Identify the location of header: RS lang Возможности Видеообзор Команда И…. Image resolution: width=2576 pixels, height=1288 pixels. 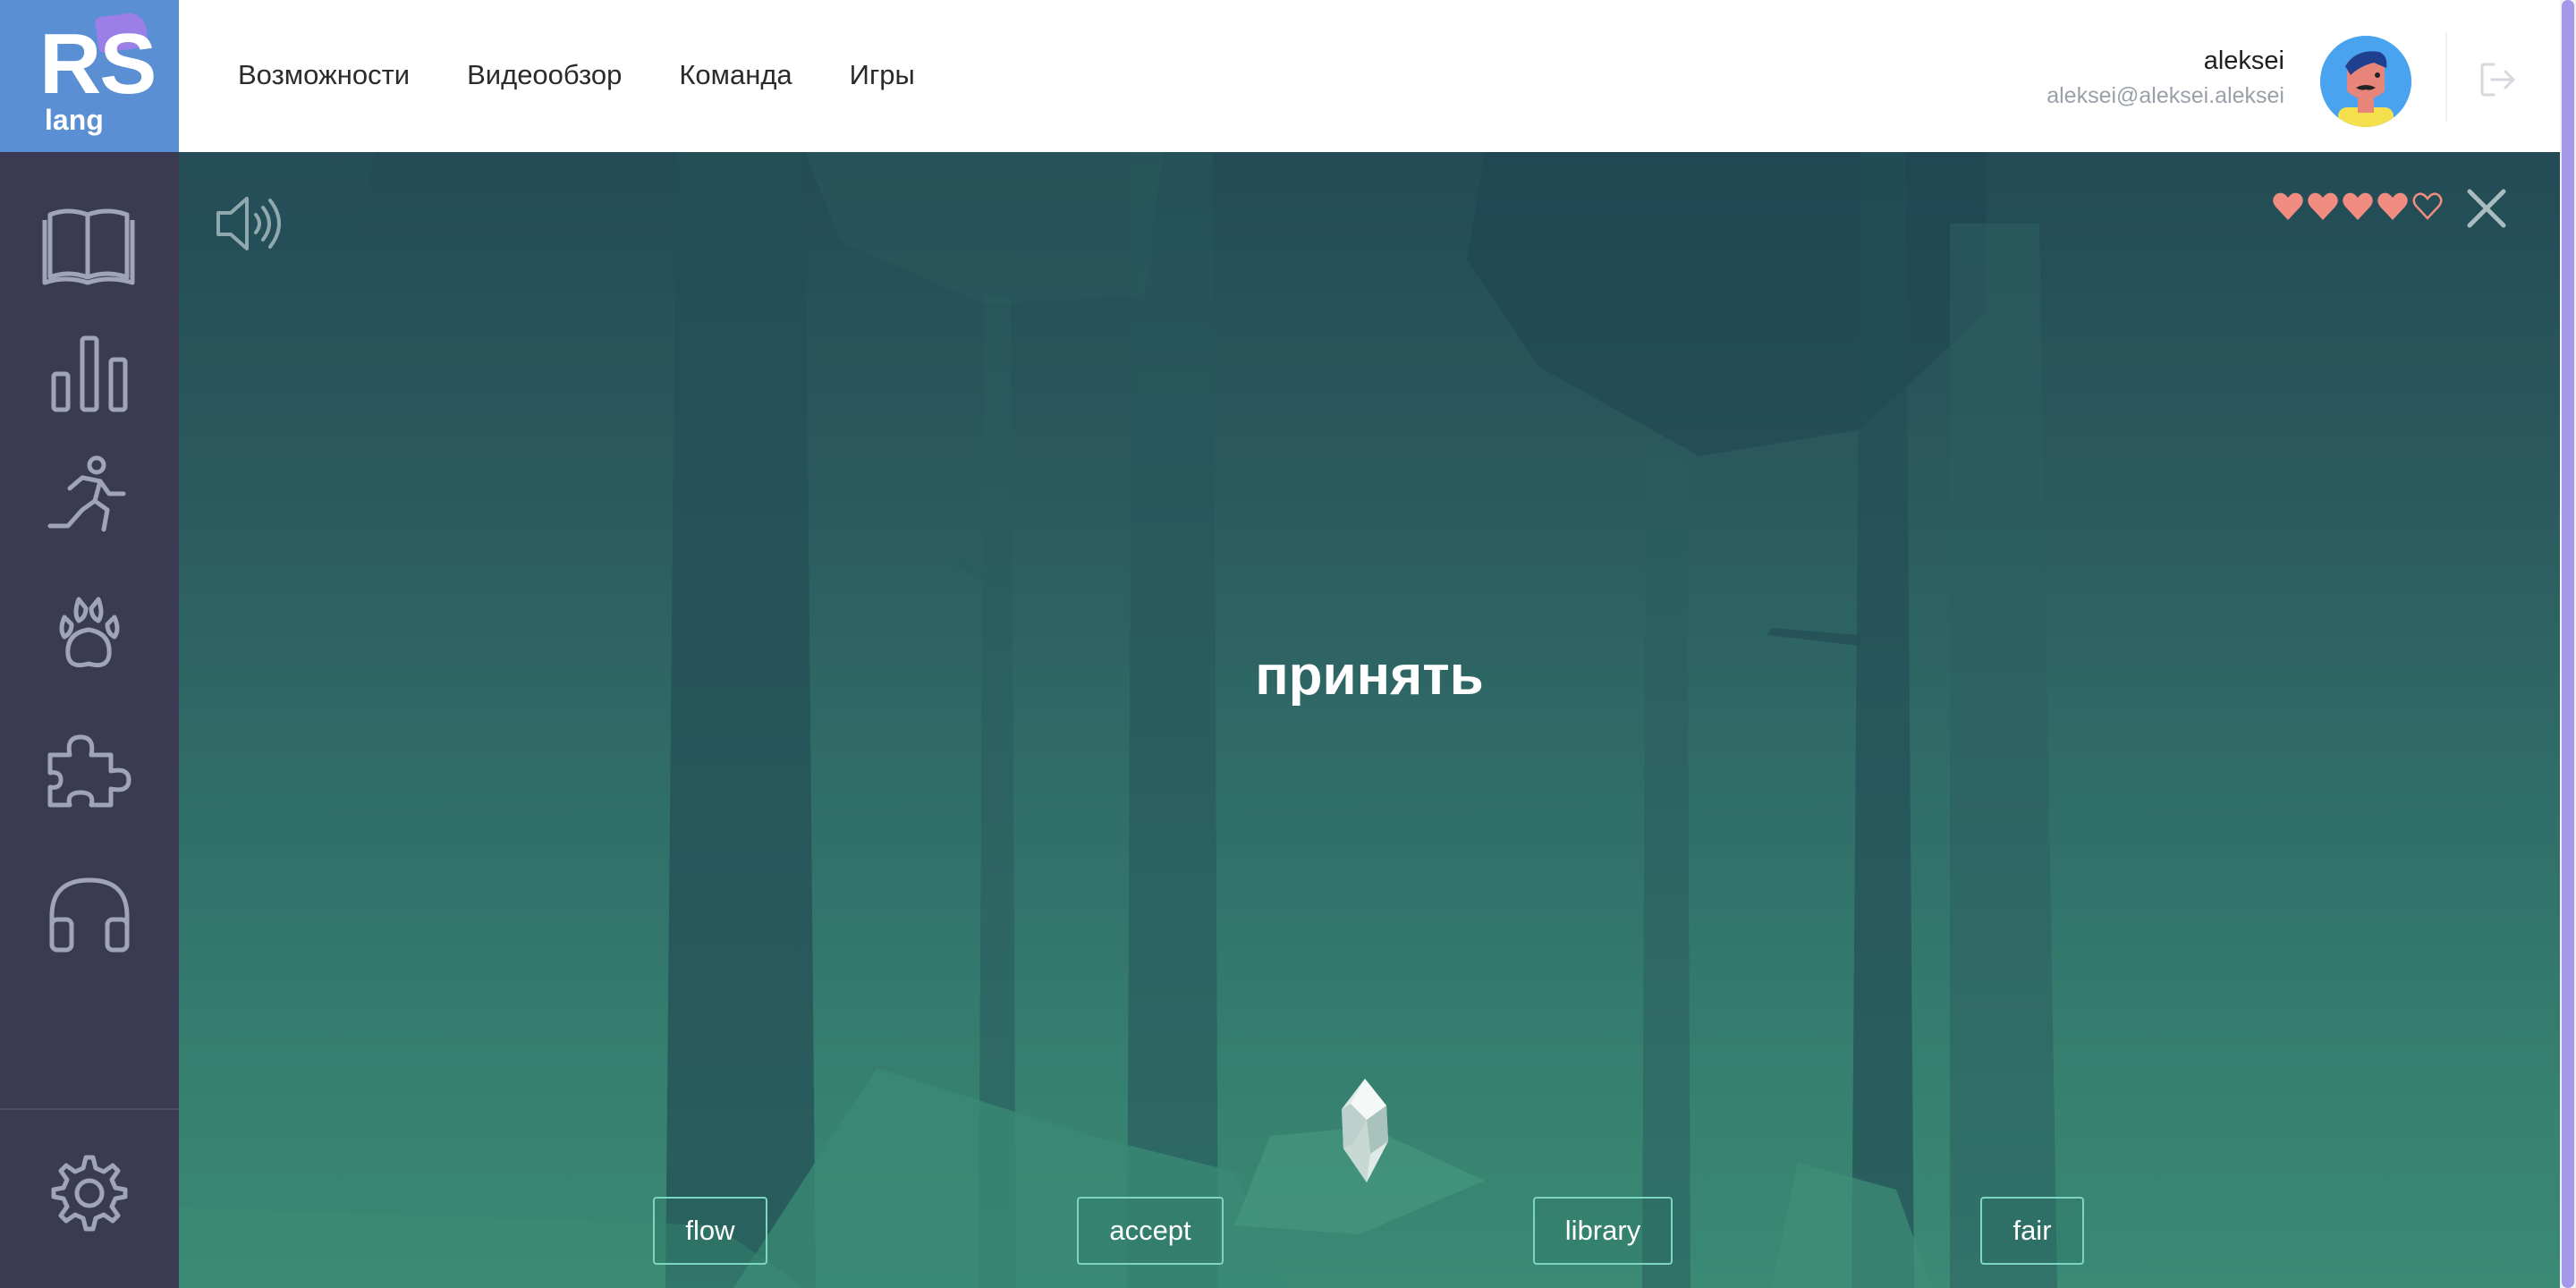
(1280, 76).